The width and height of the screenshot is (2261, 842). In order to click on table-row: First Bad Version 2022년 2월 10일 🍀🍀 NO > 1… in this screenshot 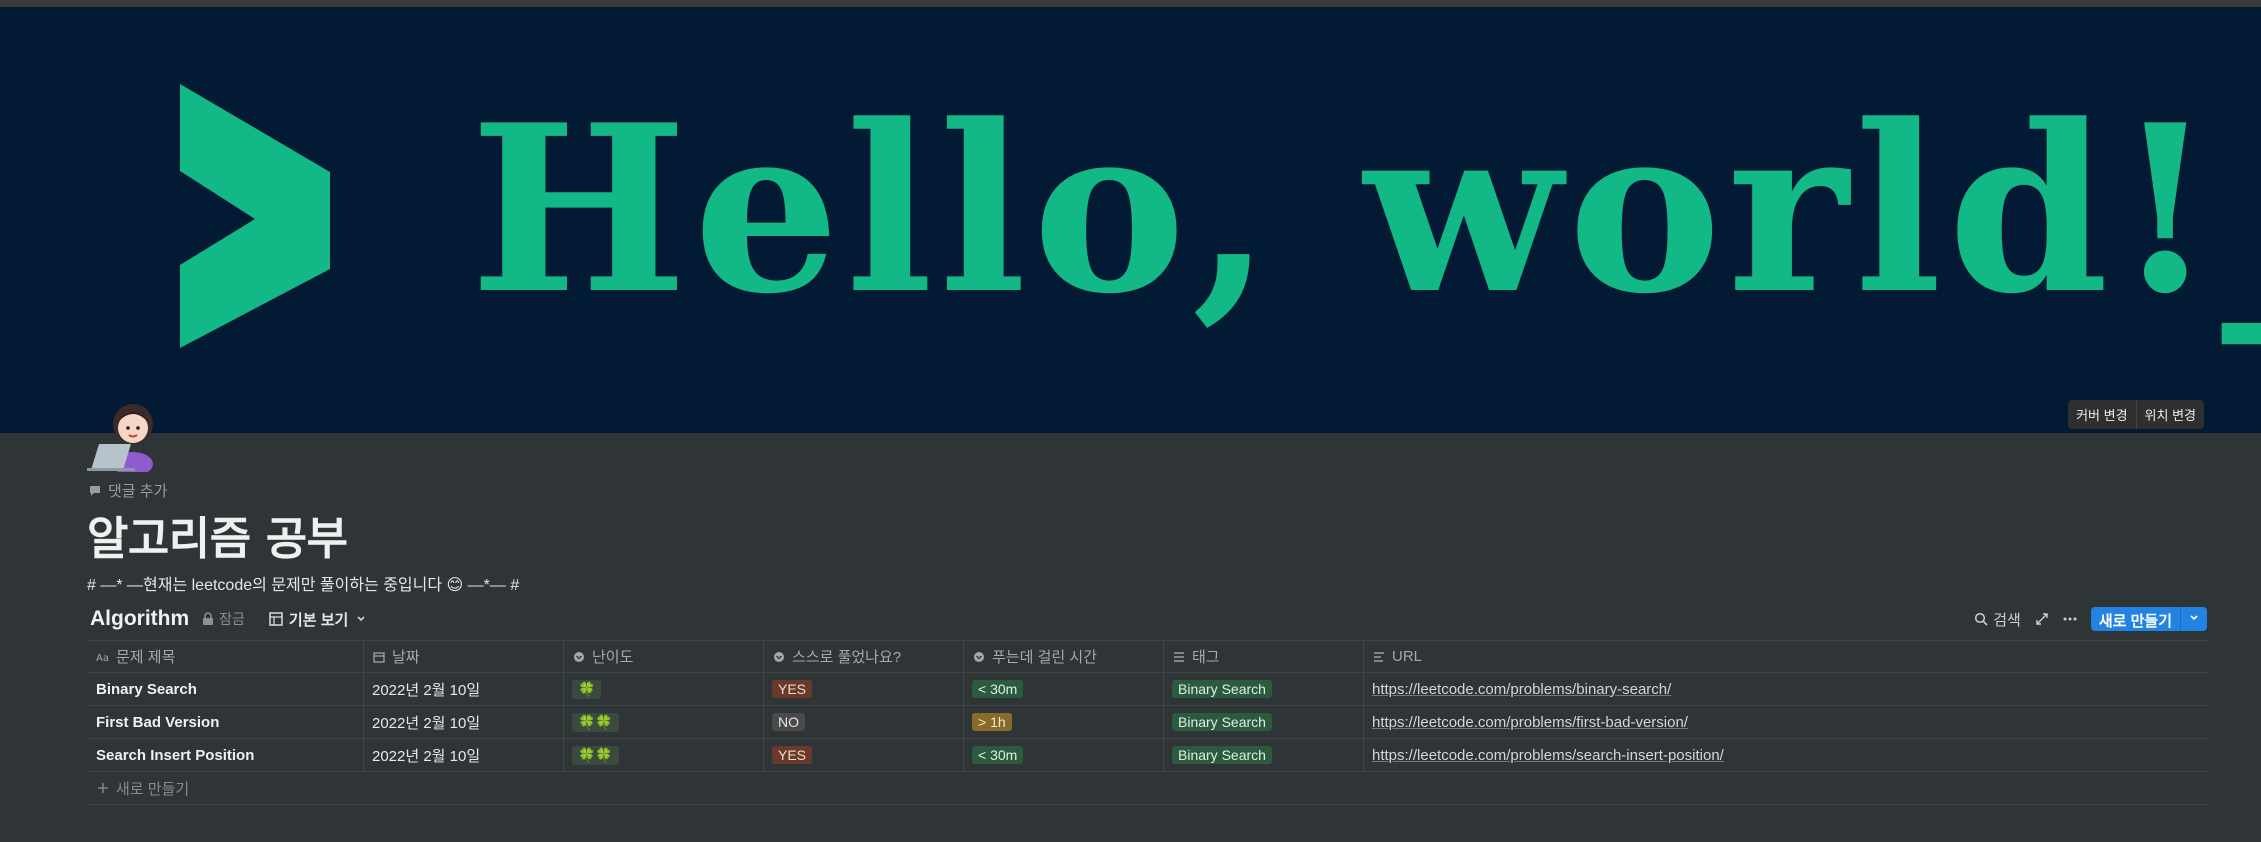, I will do `click(1148, 722)`.